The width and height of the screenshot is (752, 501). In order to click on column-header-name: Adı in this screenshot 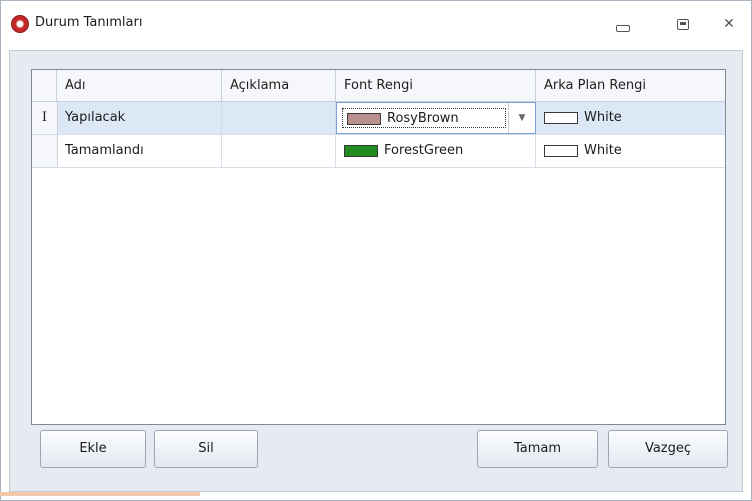, I will do `click(139, 85)`.